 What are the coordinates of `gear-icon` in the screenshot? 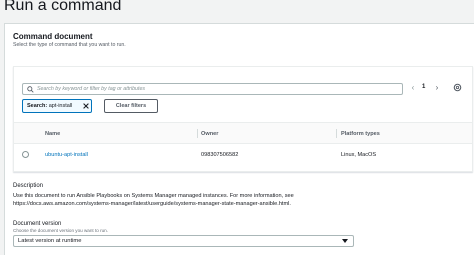 It's located at (457, 87).